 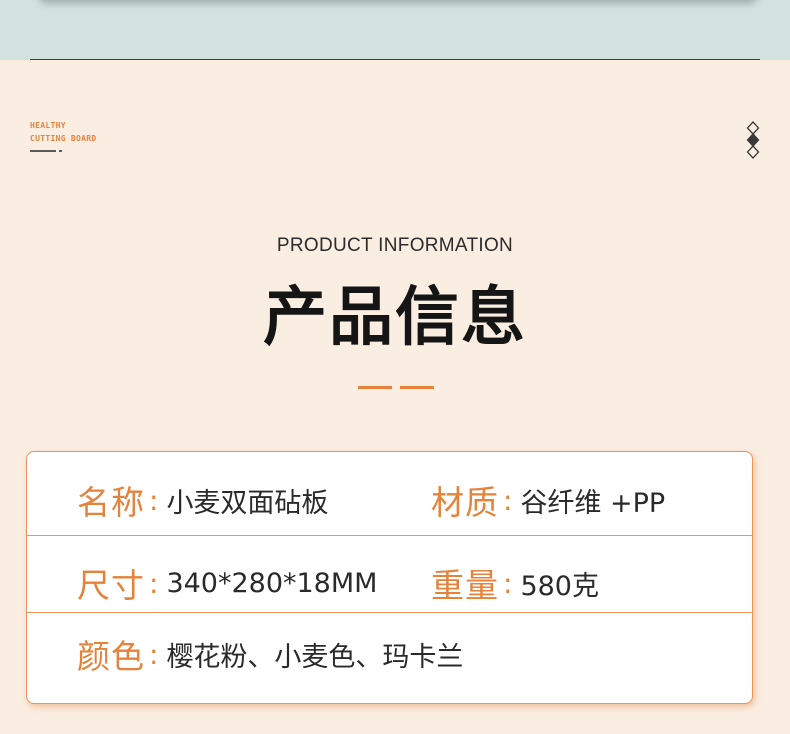 What do you see at coordinates (63, 151) in the screenshot?
I see `brand-underline` at bounding box center [63, 151].